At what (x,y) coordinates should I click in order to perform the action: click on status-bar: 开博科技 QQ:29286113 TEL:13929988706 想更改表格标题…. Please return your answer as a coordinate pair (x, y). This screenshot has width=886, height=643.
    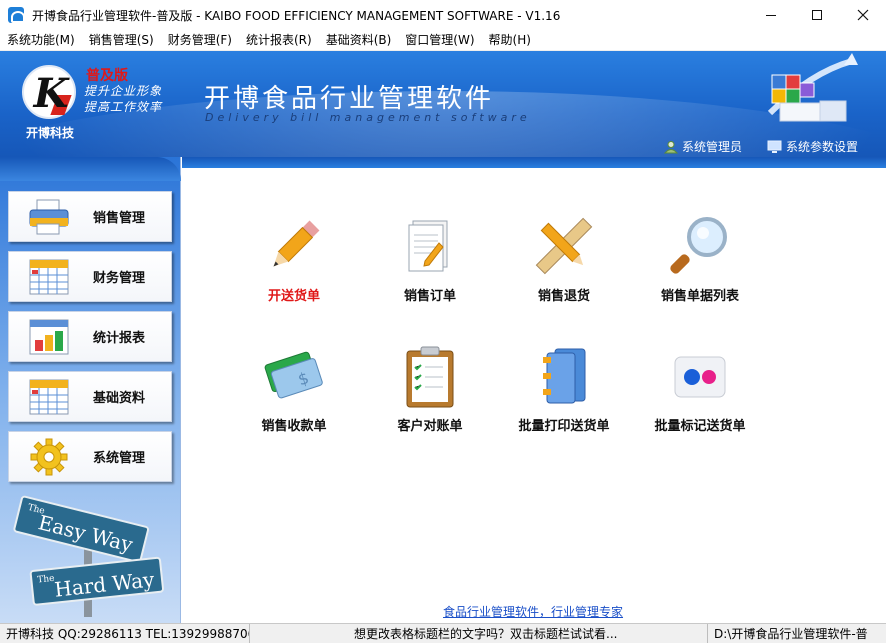
    Looking at the image, I should click on (443, 633).